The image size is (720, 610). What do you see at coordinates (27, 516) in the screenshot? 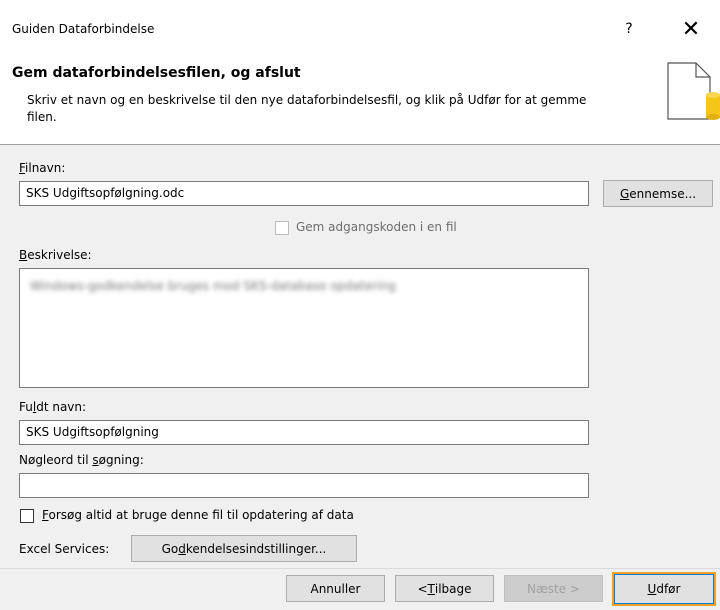
I see `always-use-file-checkbox` at bounding box center [27, 516].